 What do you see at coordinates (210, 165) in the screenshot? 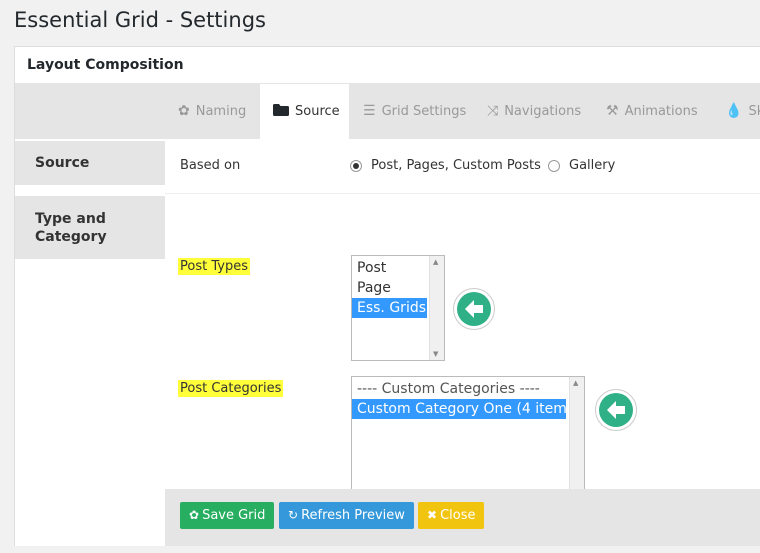
I see `based-on-label: Based on` at bounding box center [210, 165].